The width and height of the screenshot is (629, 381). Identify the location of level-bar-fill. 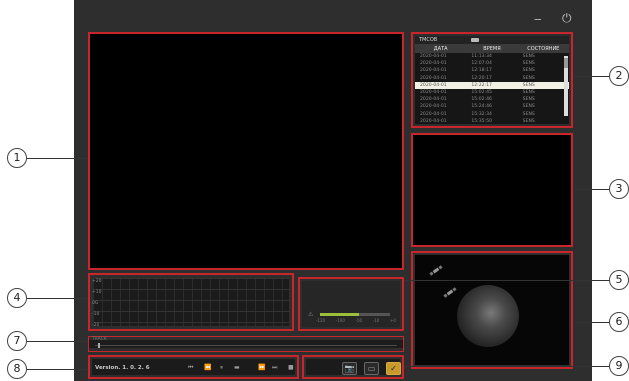
(339, 314).